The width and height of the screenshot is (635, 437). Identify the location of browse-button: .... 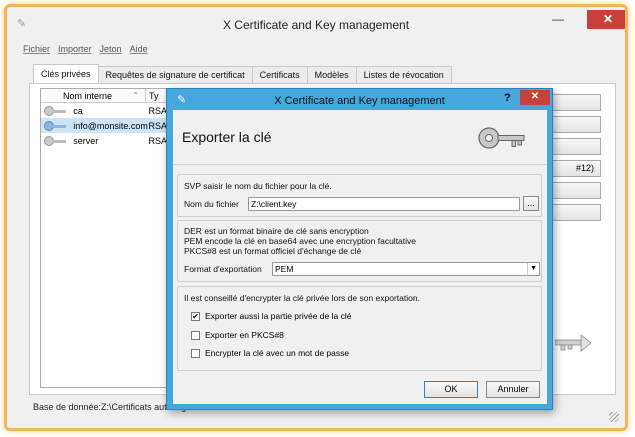
(531, 203).